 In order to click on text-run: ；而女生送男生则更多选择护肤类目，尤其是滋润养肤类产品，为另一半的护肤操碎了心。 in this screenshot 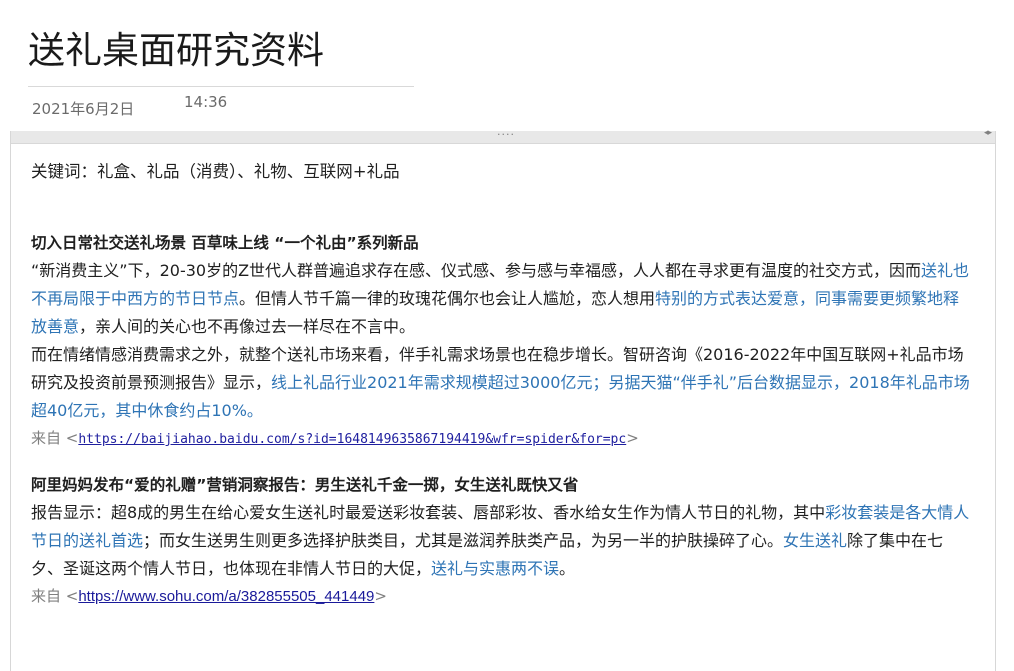, I will do `click(463, 540)`.